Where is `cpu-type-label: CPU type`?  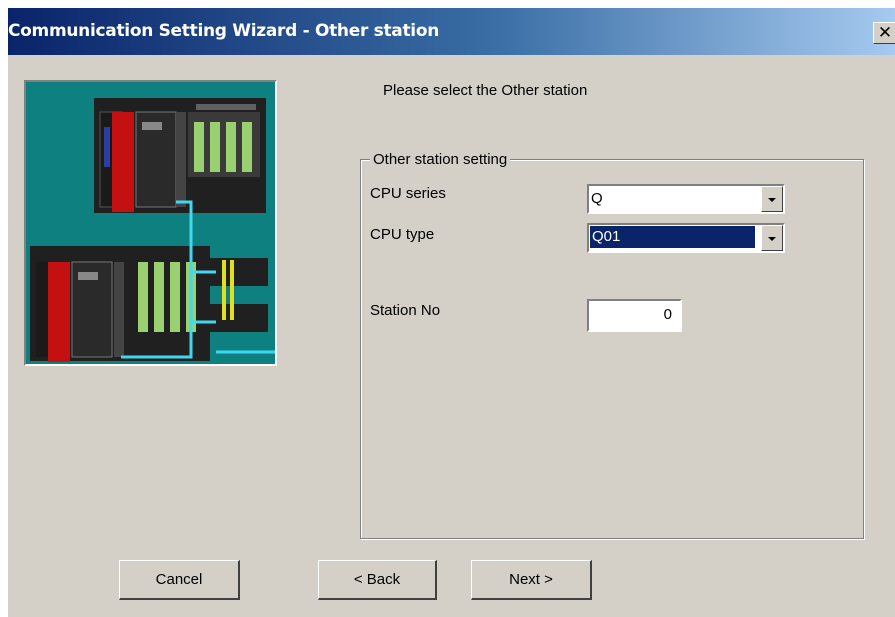 cpu-type-label: CPU type is located at coordinates (402, 234).